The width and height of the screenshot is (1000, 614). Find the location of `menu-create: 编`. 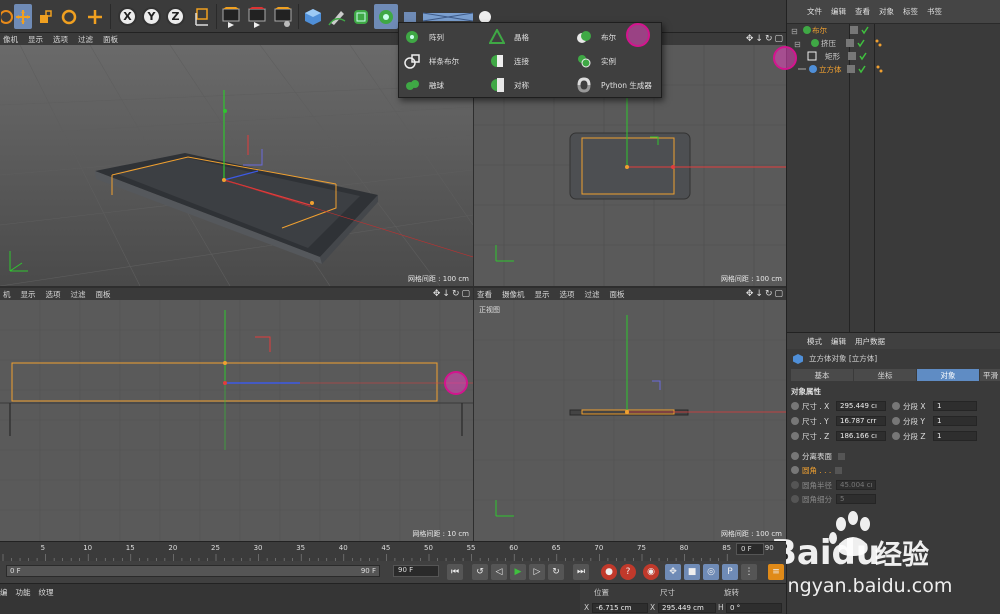

menu-create: 编 is located at coordinates (4, 592).